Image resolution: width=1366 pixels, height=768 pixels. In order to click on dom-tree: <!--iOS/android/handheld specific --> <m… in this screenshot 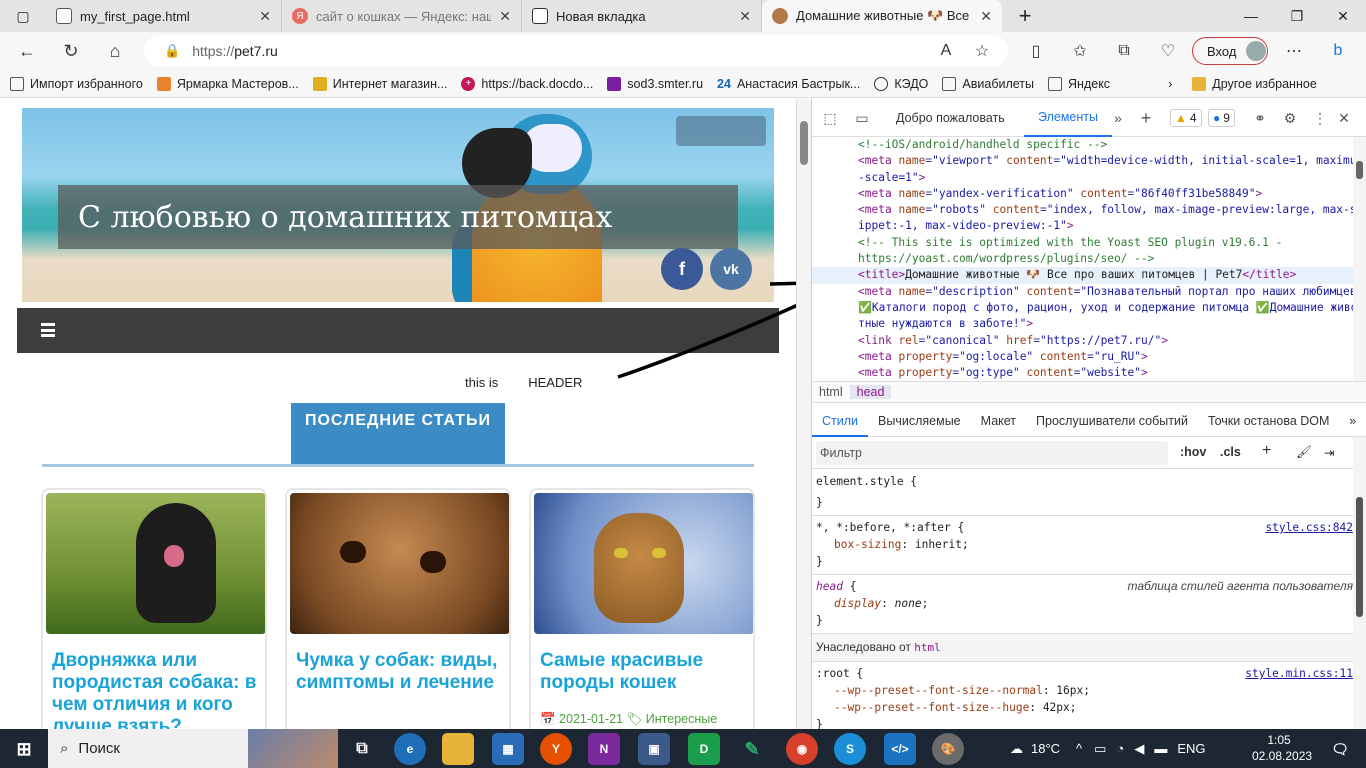, I will do `click(1082, 259)`.